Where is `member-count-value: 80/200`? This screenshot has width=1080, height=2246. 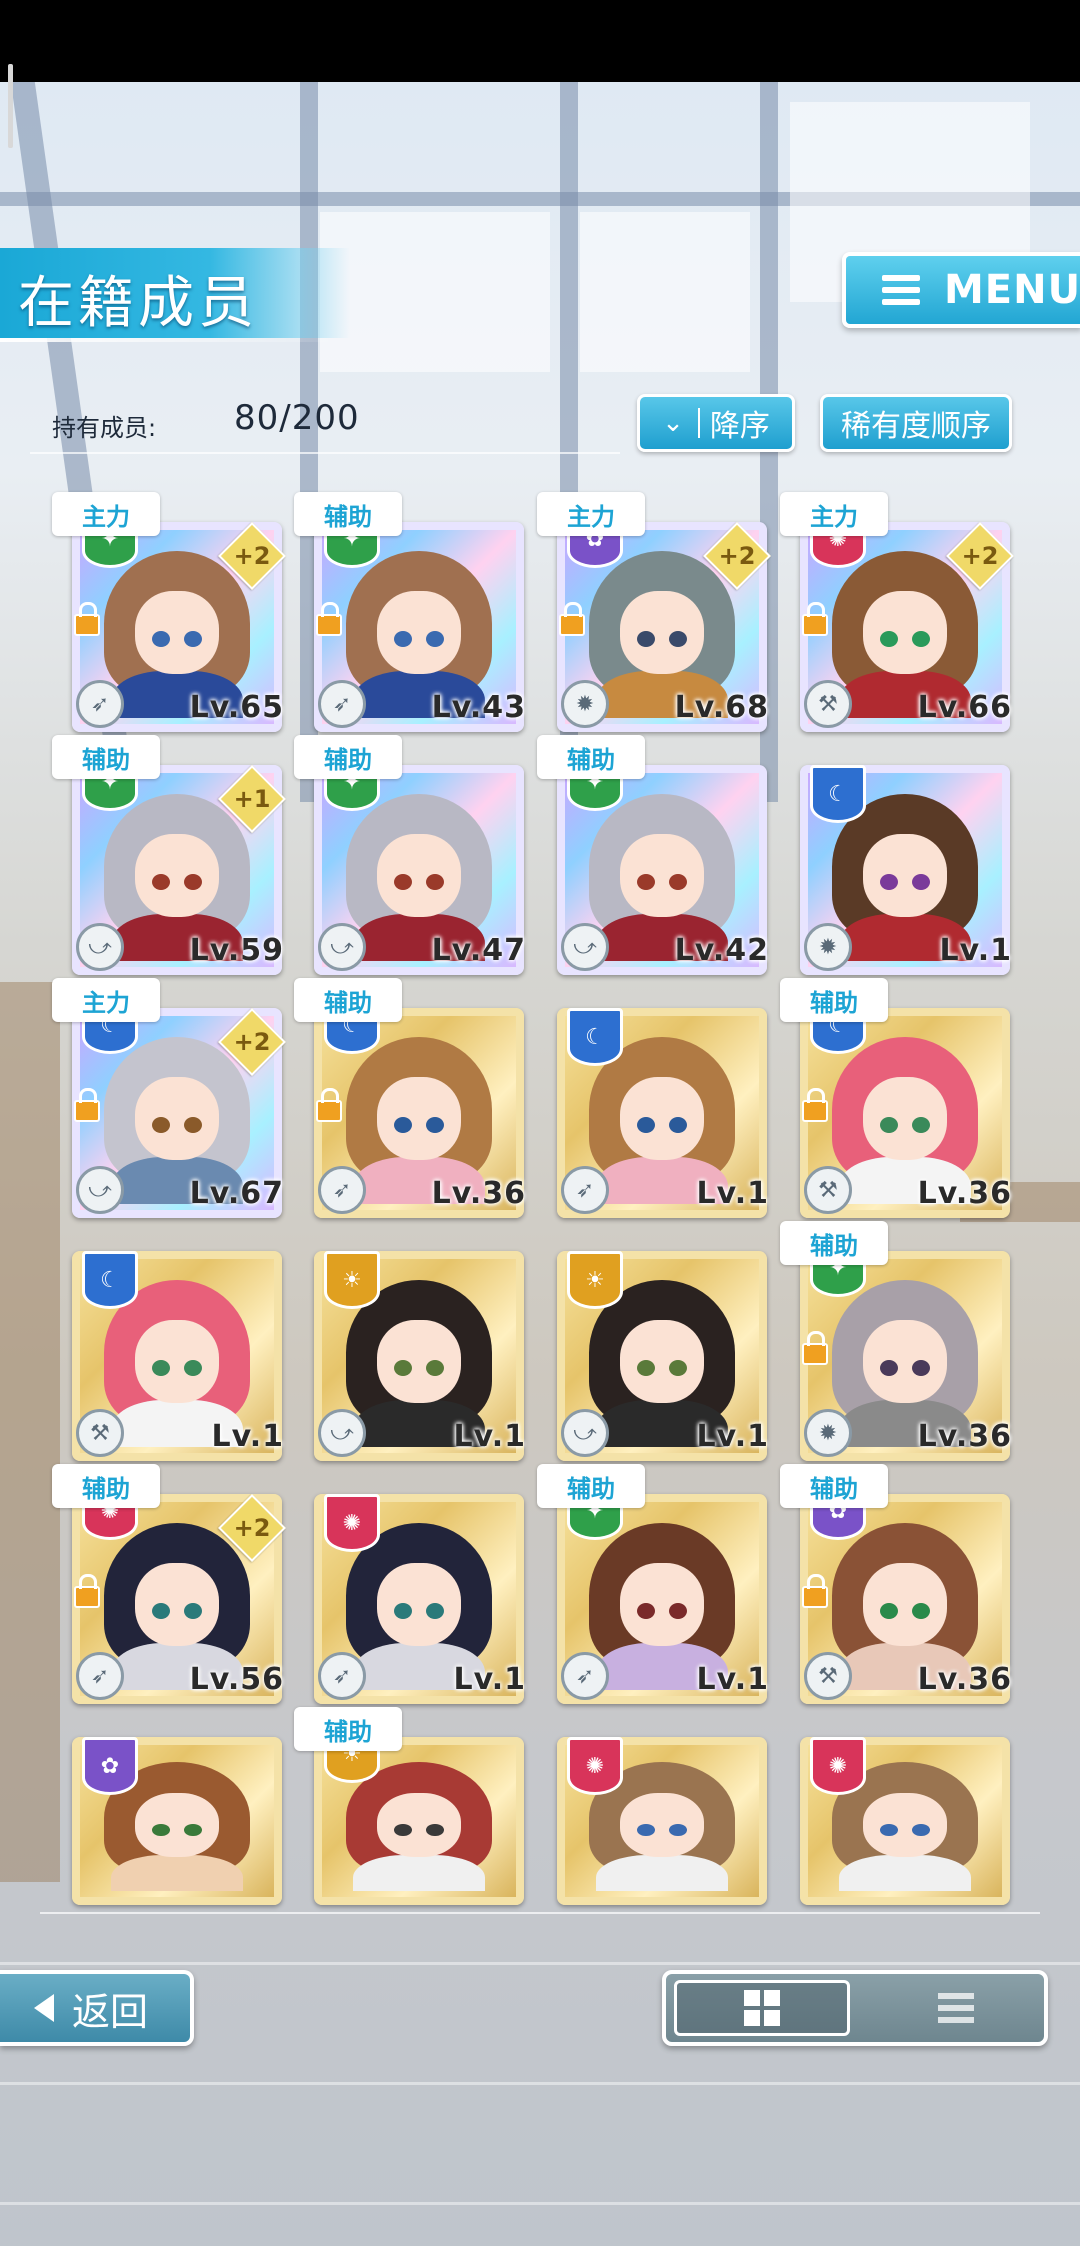
member-count-value: 80/200 is located at coordinates (297, 418).